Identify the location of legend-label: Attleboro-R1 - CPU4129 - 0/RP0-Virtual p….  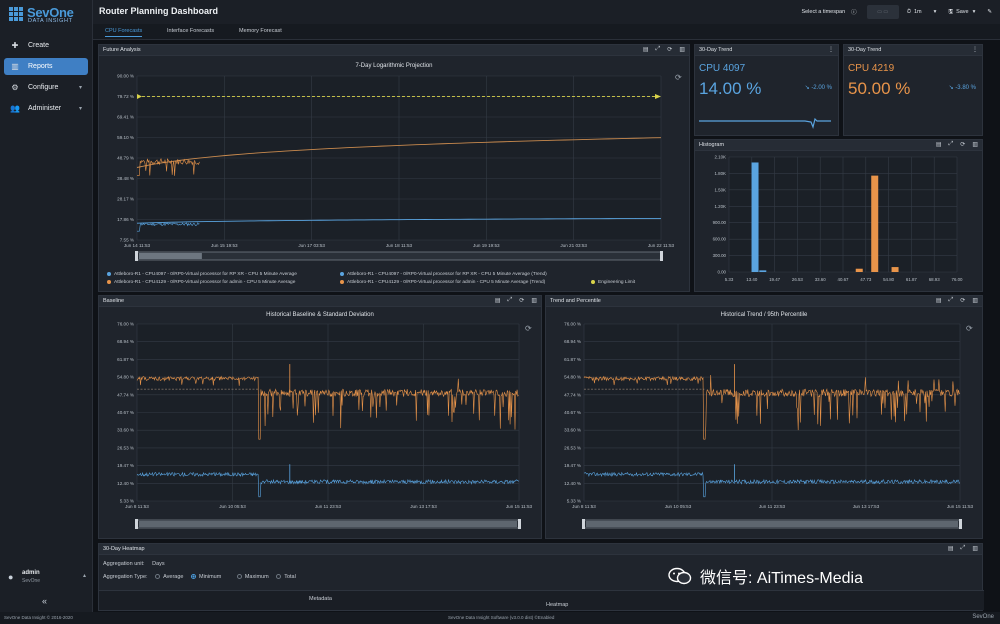
(205, 282).